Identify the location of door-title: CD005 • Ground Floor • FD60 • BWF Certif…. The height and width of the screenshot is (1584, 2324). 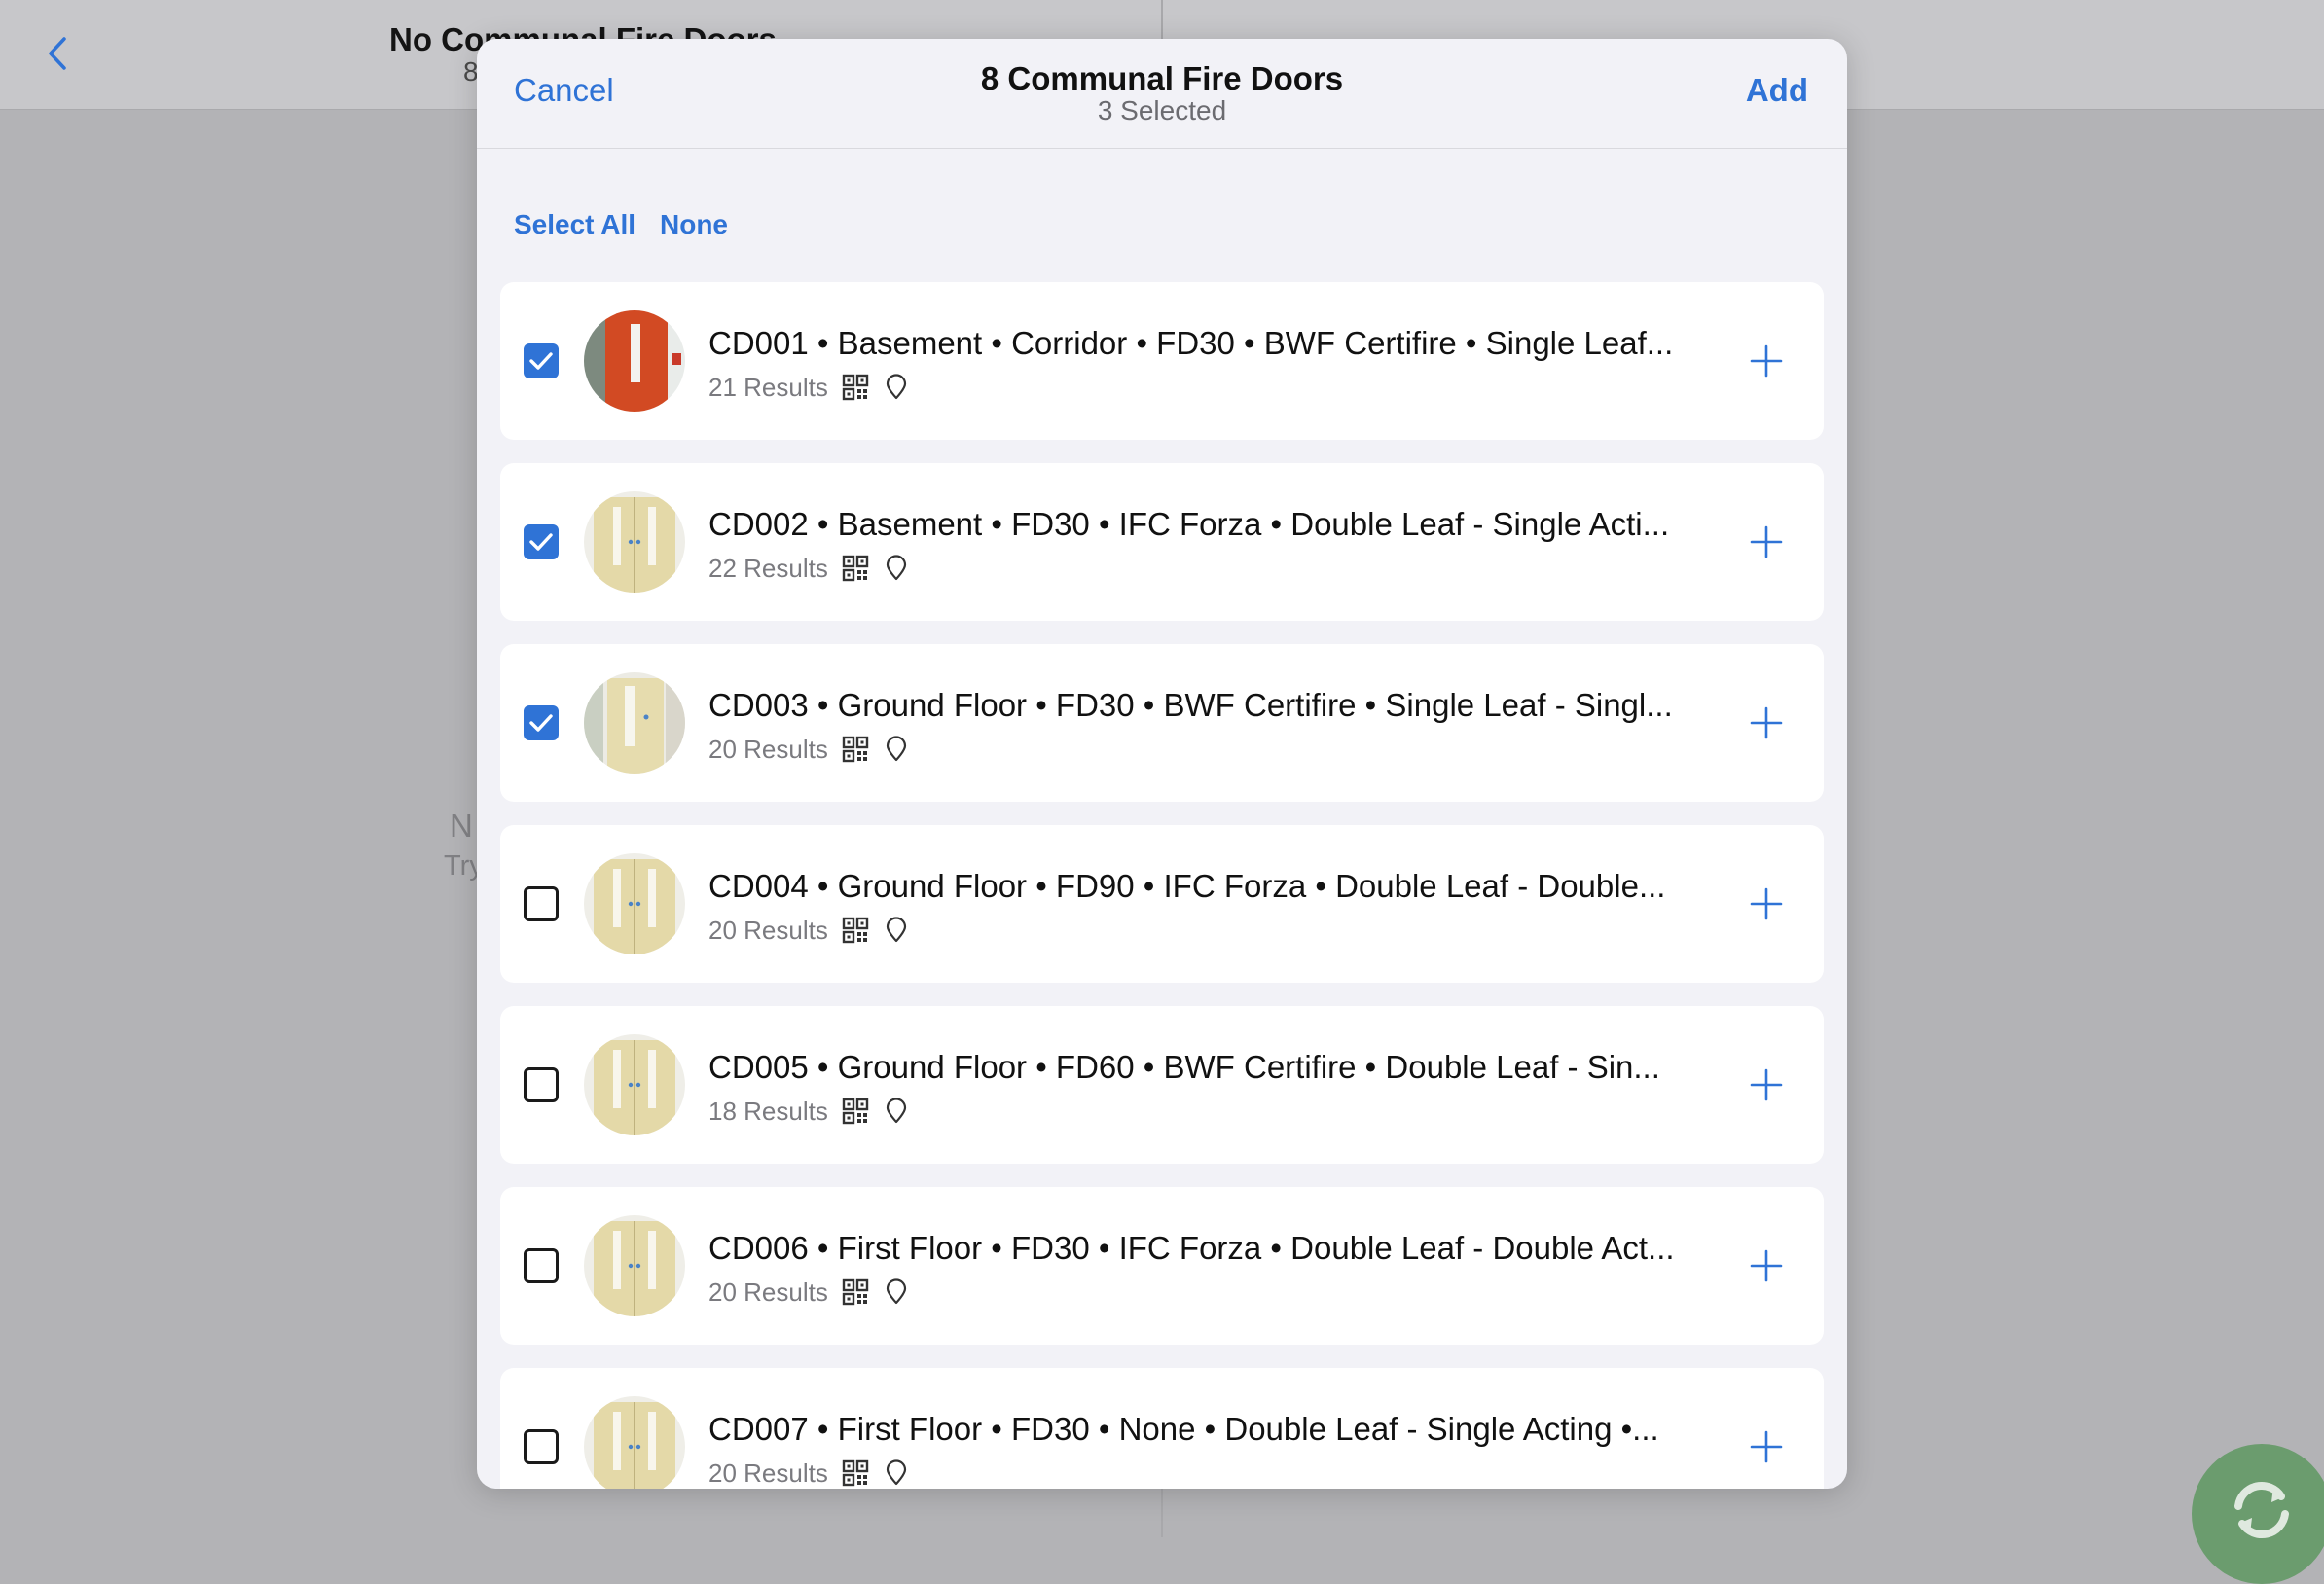
(1184, 1067).